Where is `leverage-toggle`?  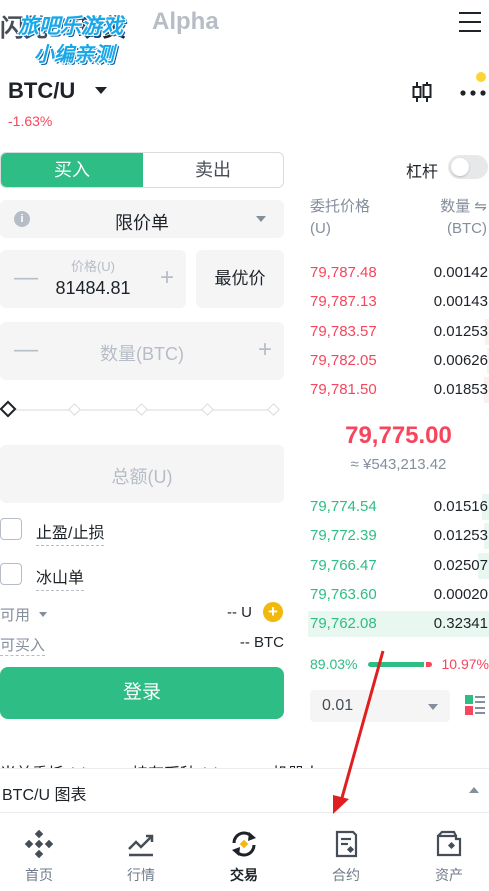 leverage-toggle is located at coordinates (468, 167).